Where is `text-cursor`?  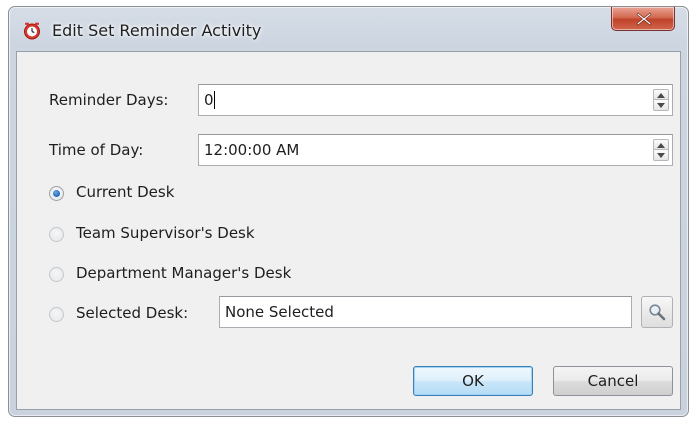 text-cursor is located at coordinates (214, 100).